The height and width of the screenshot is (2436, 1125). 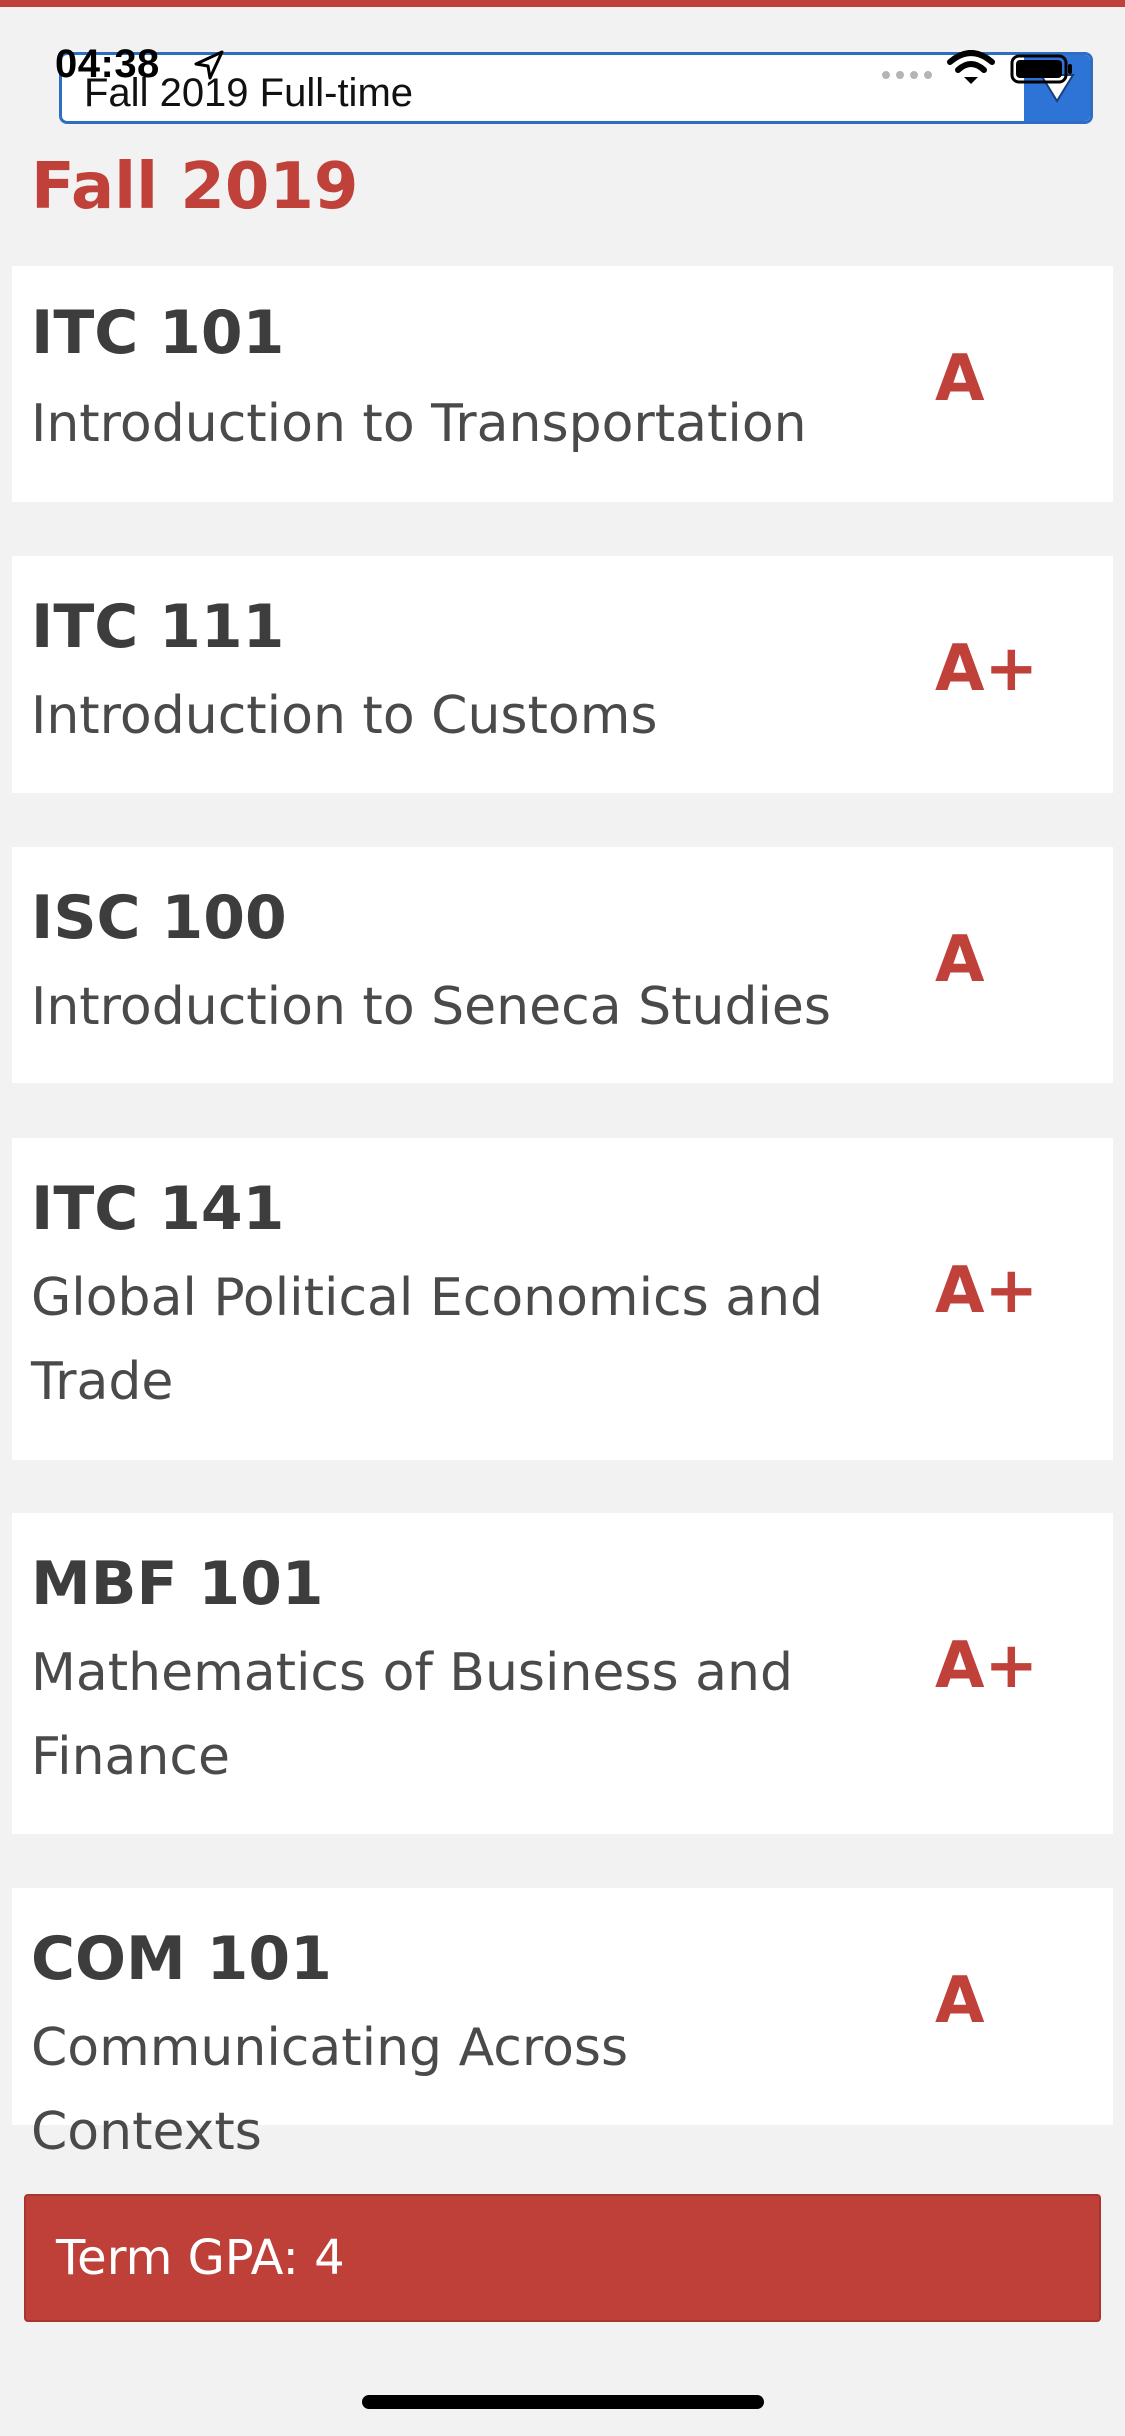 What do you see at coordinates (419, 424) in the screenshot?
I see `course-name: Introduction to Transportation` at bounding box center [419, 424].